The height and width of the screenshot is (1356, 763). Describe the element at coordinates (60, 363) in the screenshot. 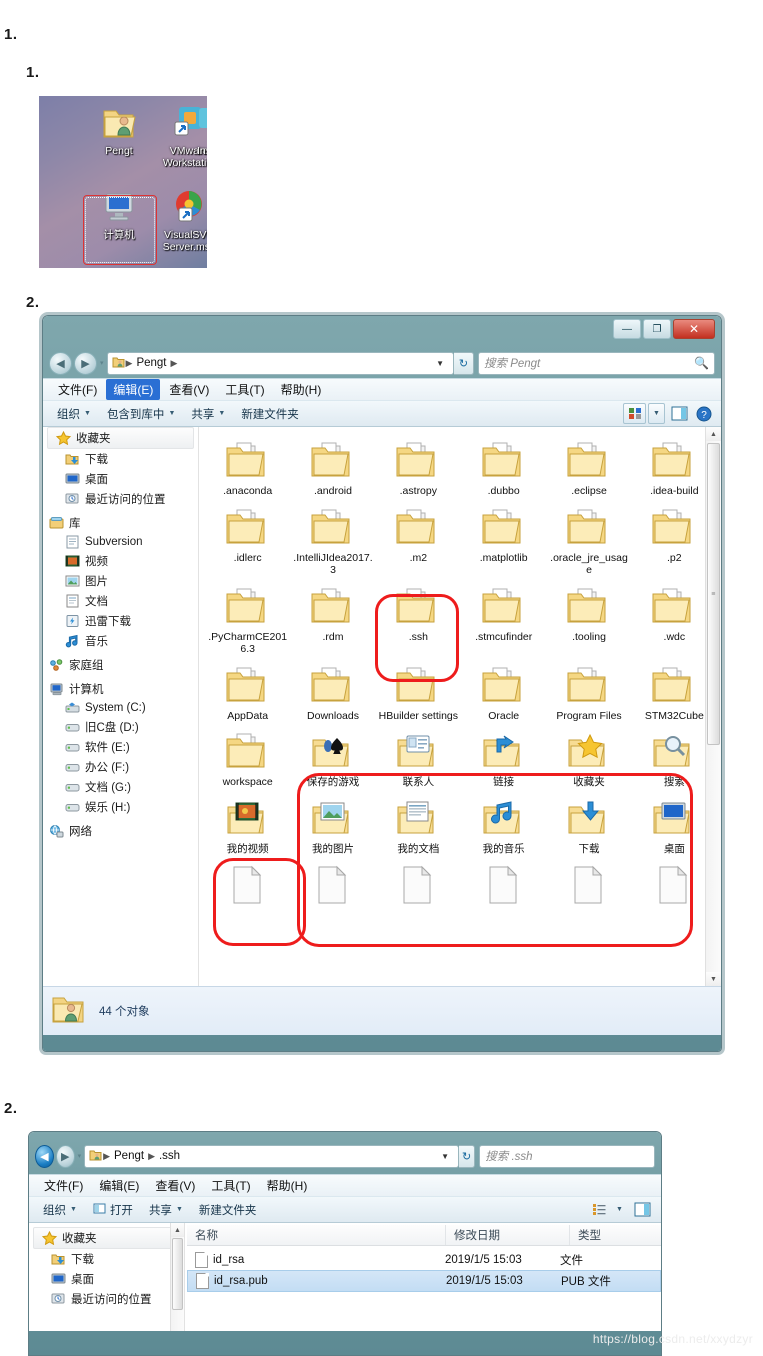

I see `back-button: ◀` at that location.